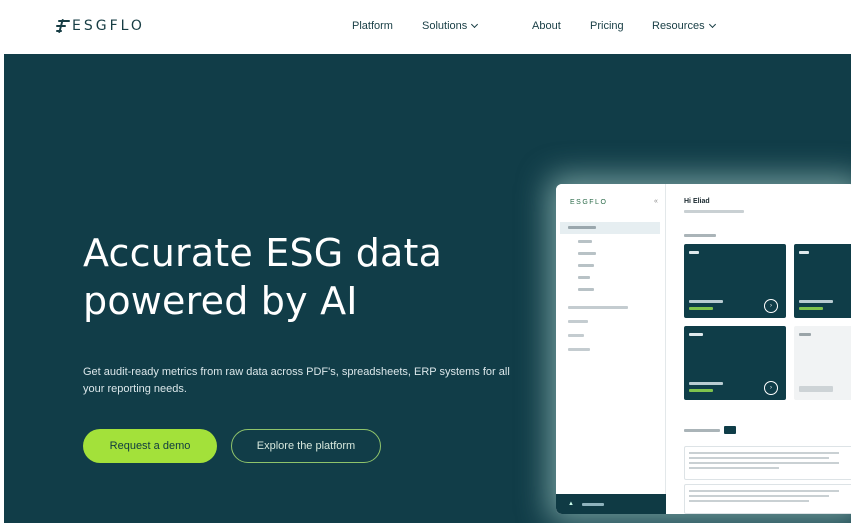 The width and height of the screenshot is (851, 523). I want to click on hero-title: Accurate ESG data powered by AI, so click(262, 277).